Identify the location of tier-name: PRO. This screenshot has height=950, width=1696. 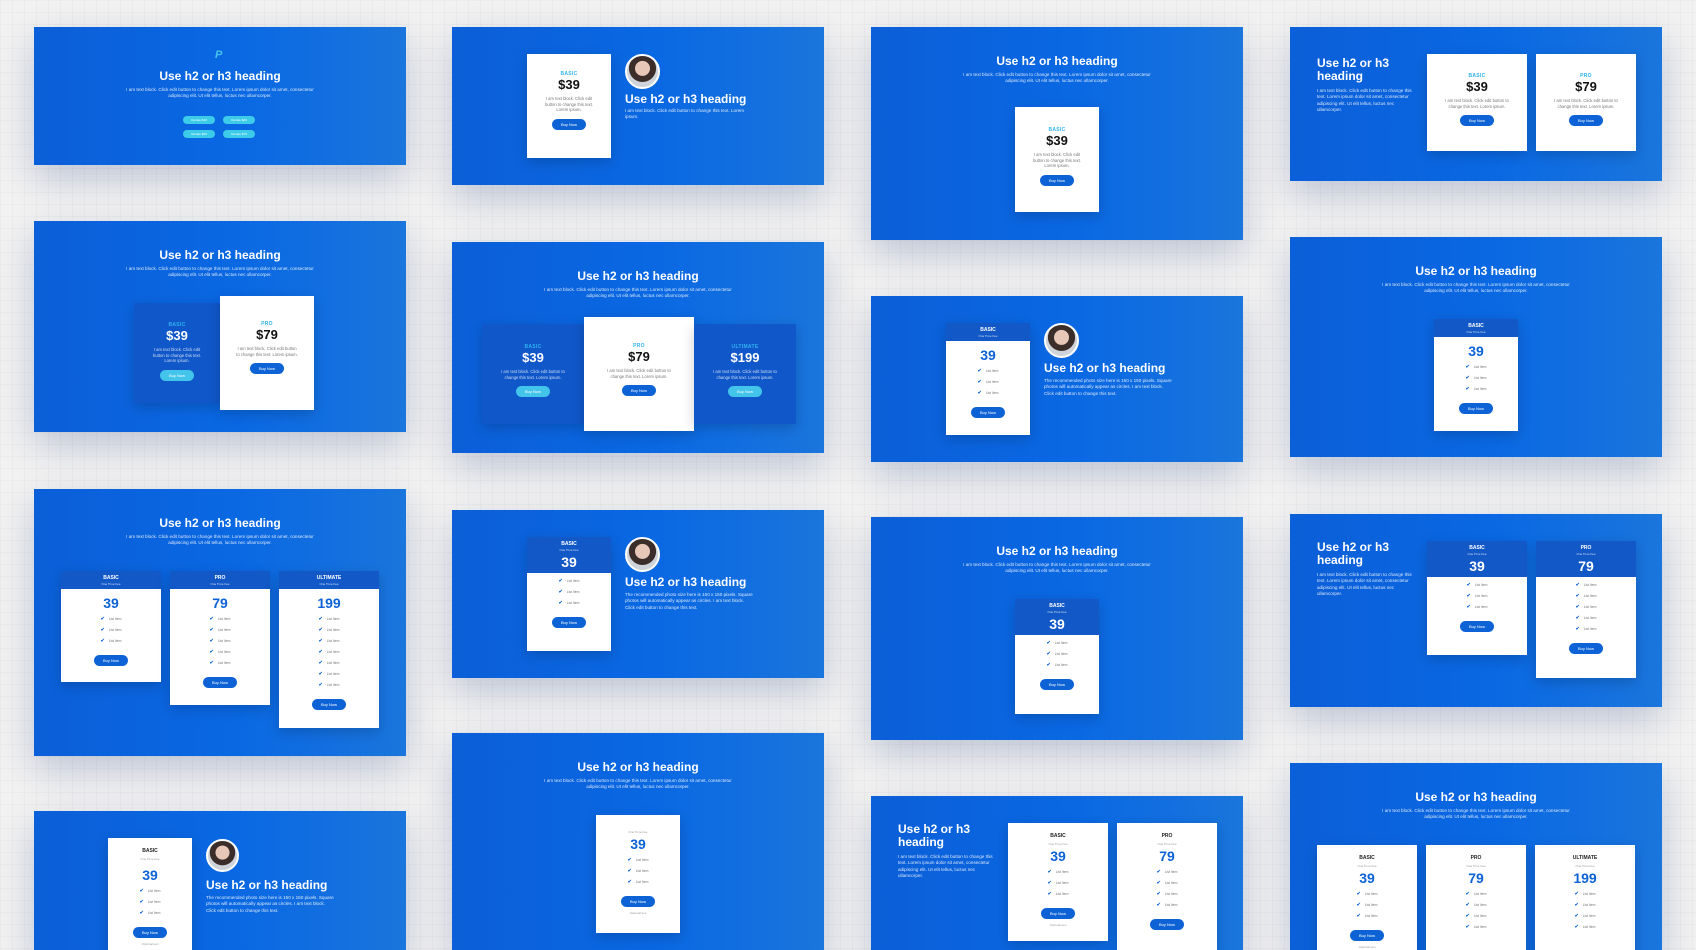
(1586, 548).